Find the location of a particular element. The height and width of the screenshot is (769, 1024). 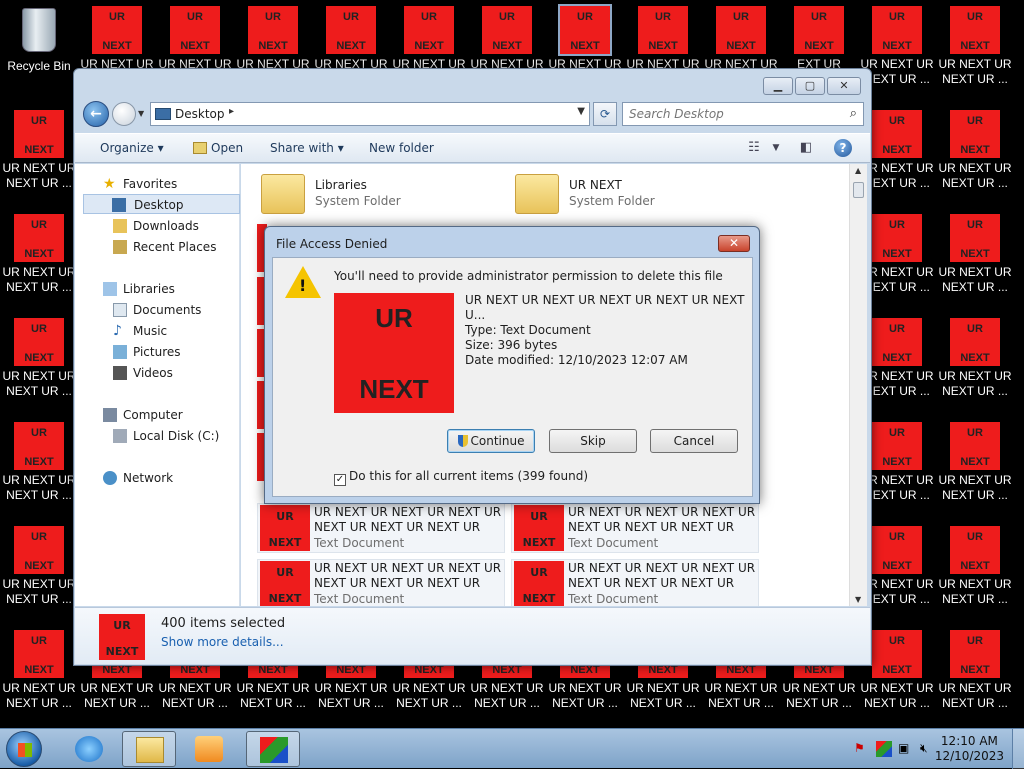

nav-network: Network is located at coordinates (157, 478).